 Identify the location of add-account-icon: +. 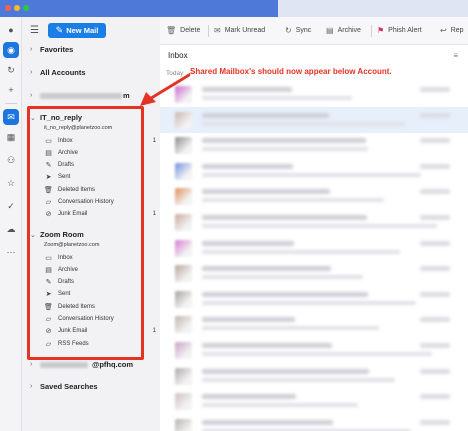
(11, 90).